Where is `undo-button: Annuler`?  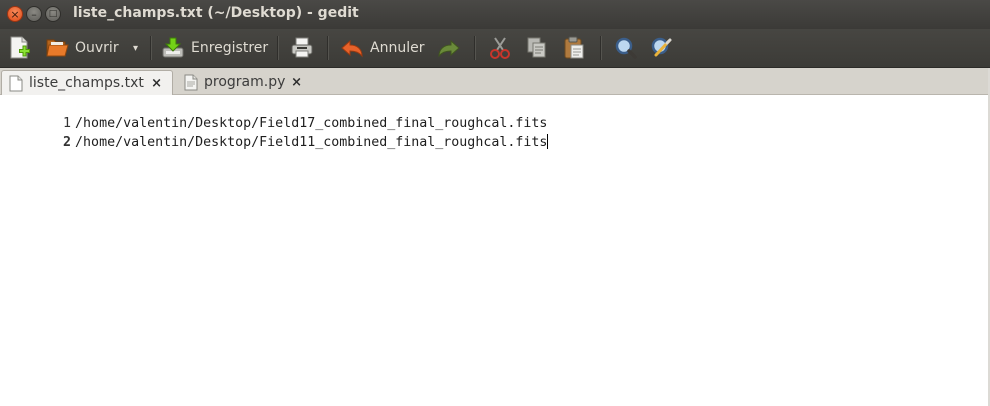
undo-button: Annuler is located at coordinates (382, 48).